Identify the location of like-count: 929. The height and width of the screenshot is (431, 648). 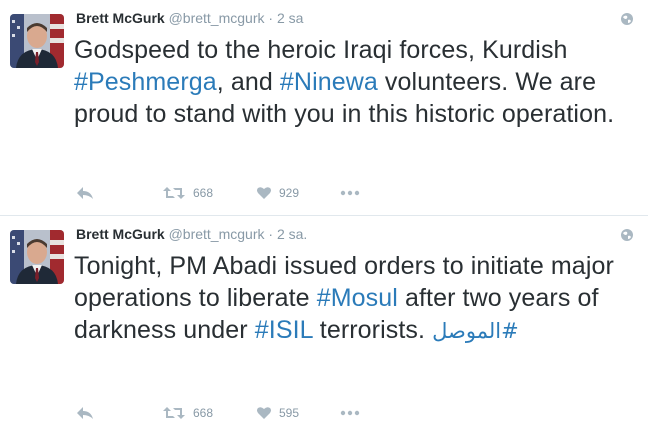
(289, 193).